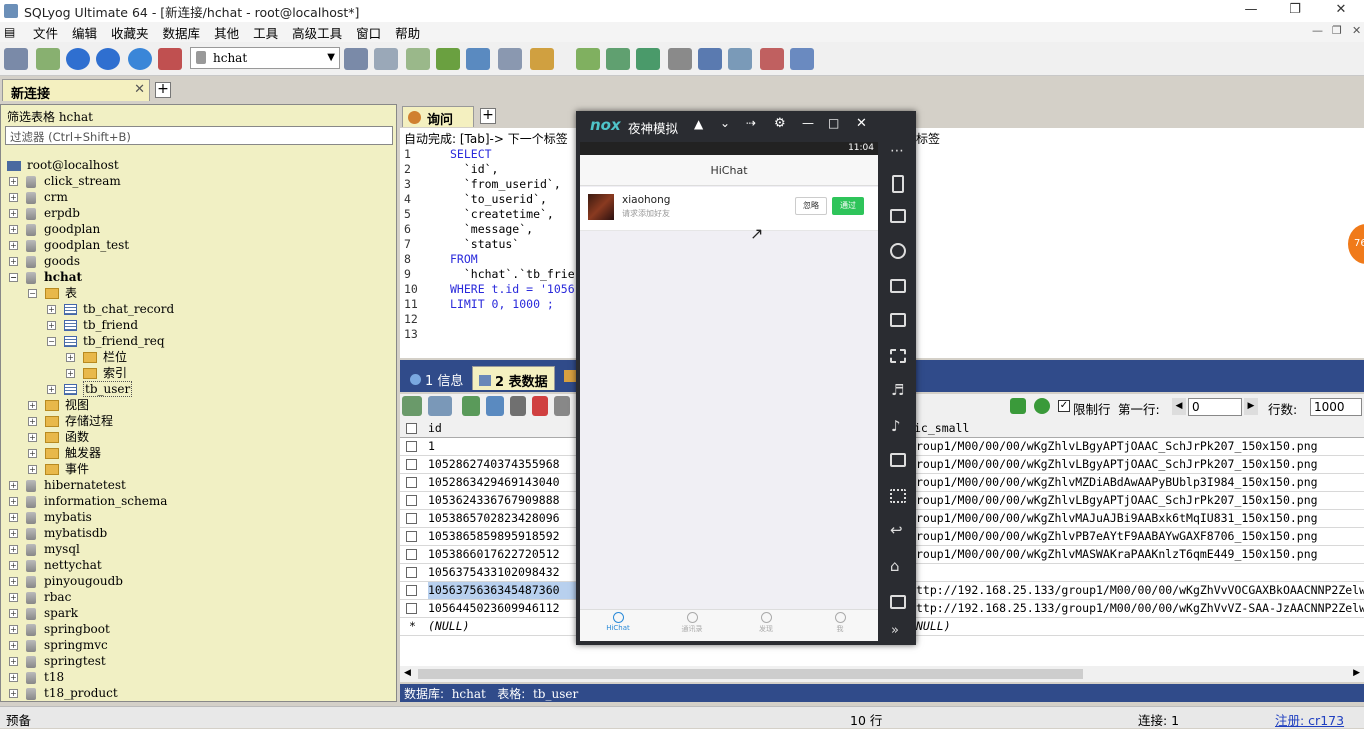 This screenshot has height=729, width=1364. I want to click on tree-table: + tb_chat_record, so click(110, 309).